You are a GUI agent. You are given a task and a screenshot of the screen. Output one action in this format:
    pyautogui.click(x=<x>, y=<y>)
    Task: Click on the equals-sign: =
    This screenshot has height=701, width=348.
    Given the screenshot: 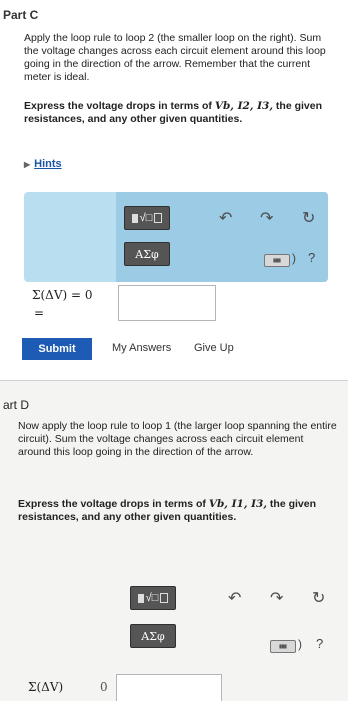 What is the action you would take?
    pyautogui.click(x=39, y=313)
    